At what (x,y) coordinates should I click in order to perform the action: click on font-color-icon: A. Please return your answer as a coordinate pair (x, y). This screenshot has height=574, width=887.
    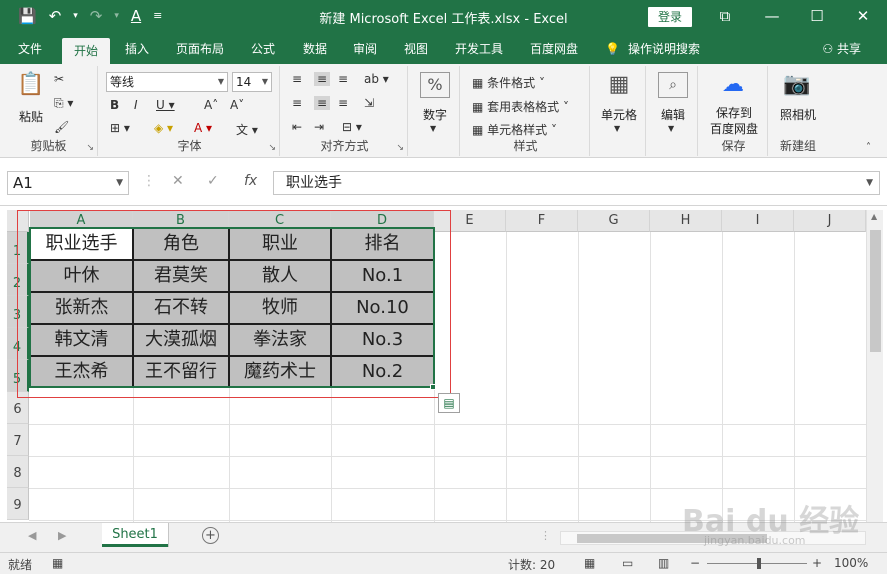
    Looking at the image, I should click on (136, 16).